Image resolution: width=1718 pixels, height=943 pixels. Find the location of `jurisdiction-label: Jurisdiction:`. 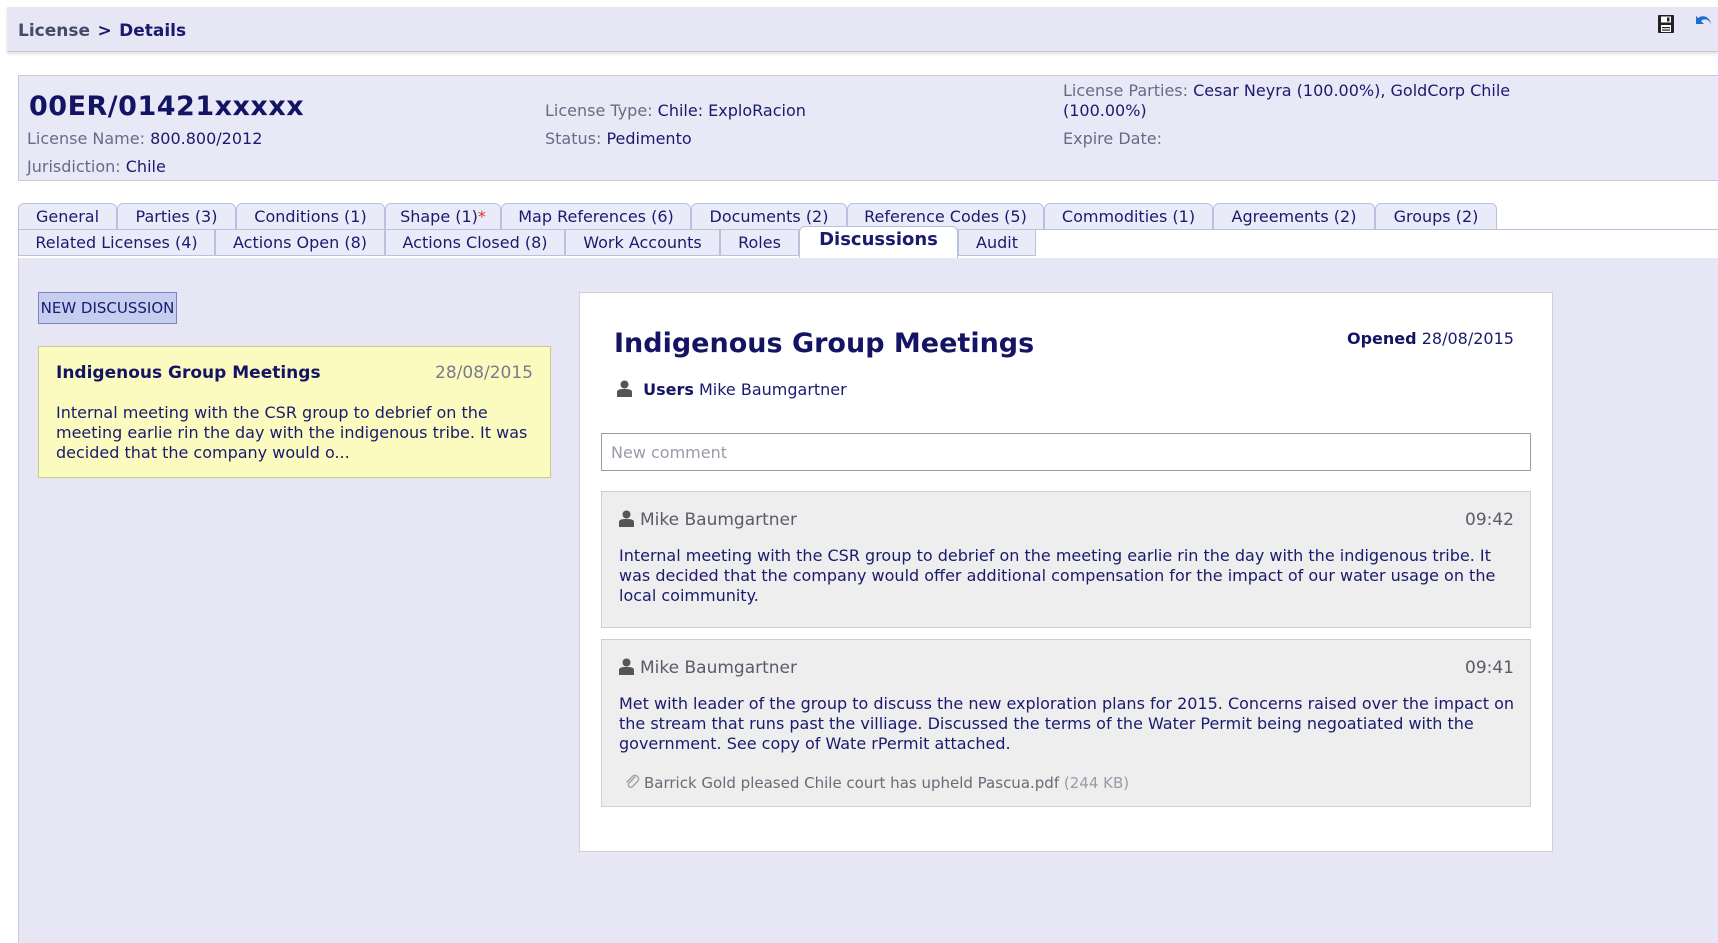

jurisdiction-label: Jurisdiction: is located at coordinates (74, 166).